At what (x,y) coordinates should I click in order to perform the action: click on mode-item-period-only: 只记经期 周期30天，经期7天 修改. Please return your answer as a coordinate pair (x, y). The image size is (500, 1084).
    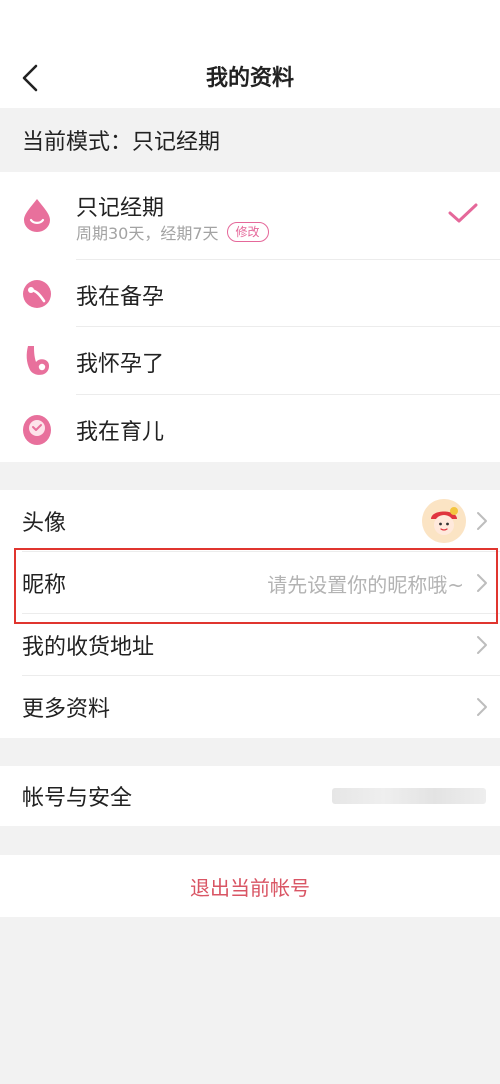
    Looking at the image, I should click on (250, 216).